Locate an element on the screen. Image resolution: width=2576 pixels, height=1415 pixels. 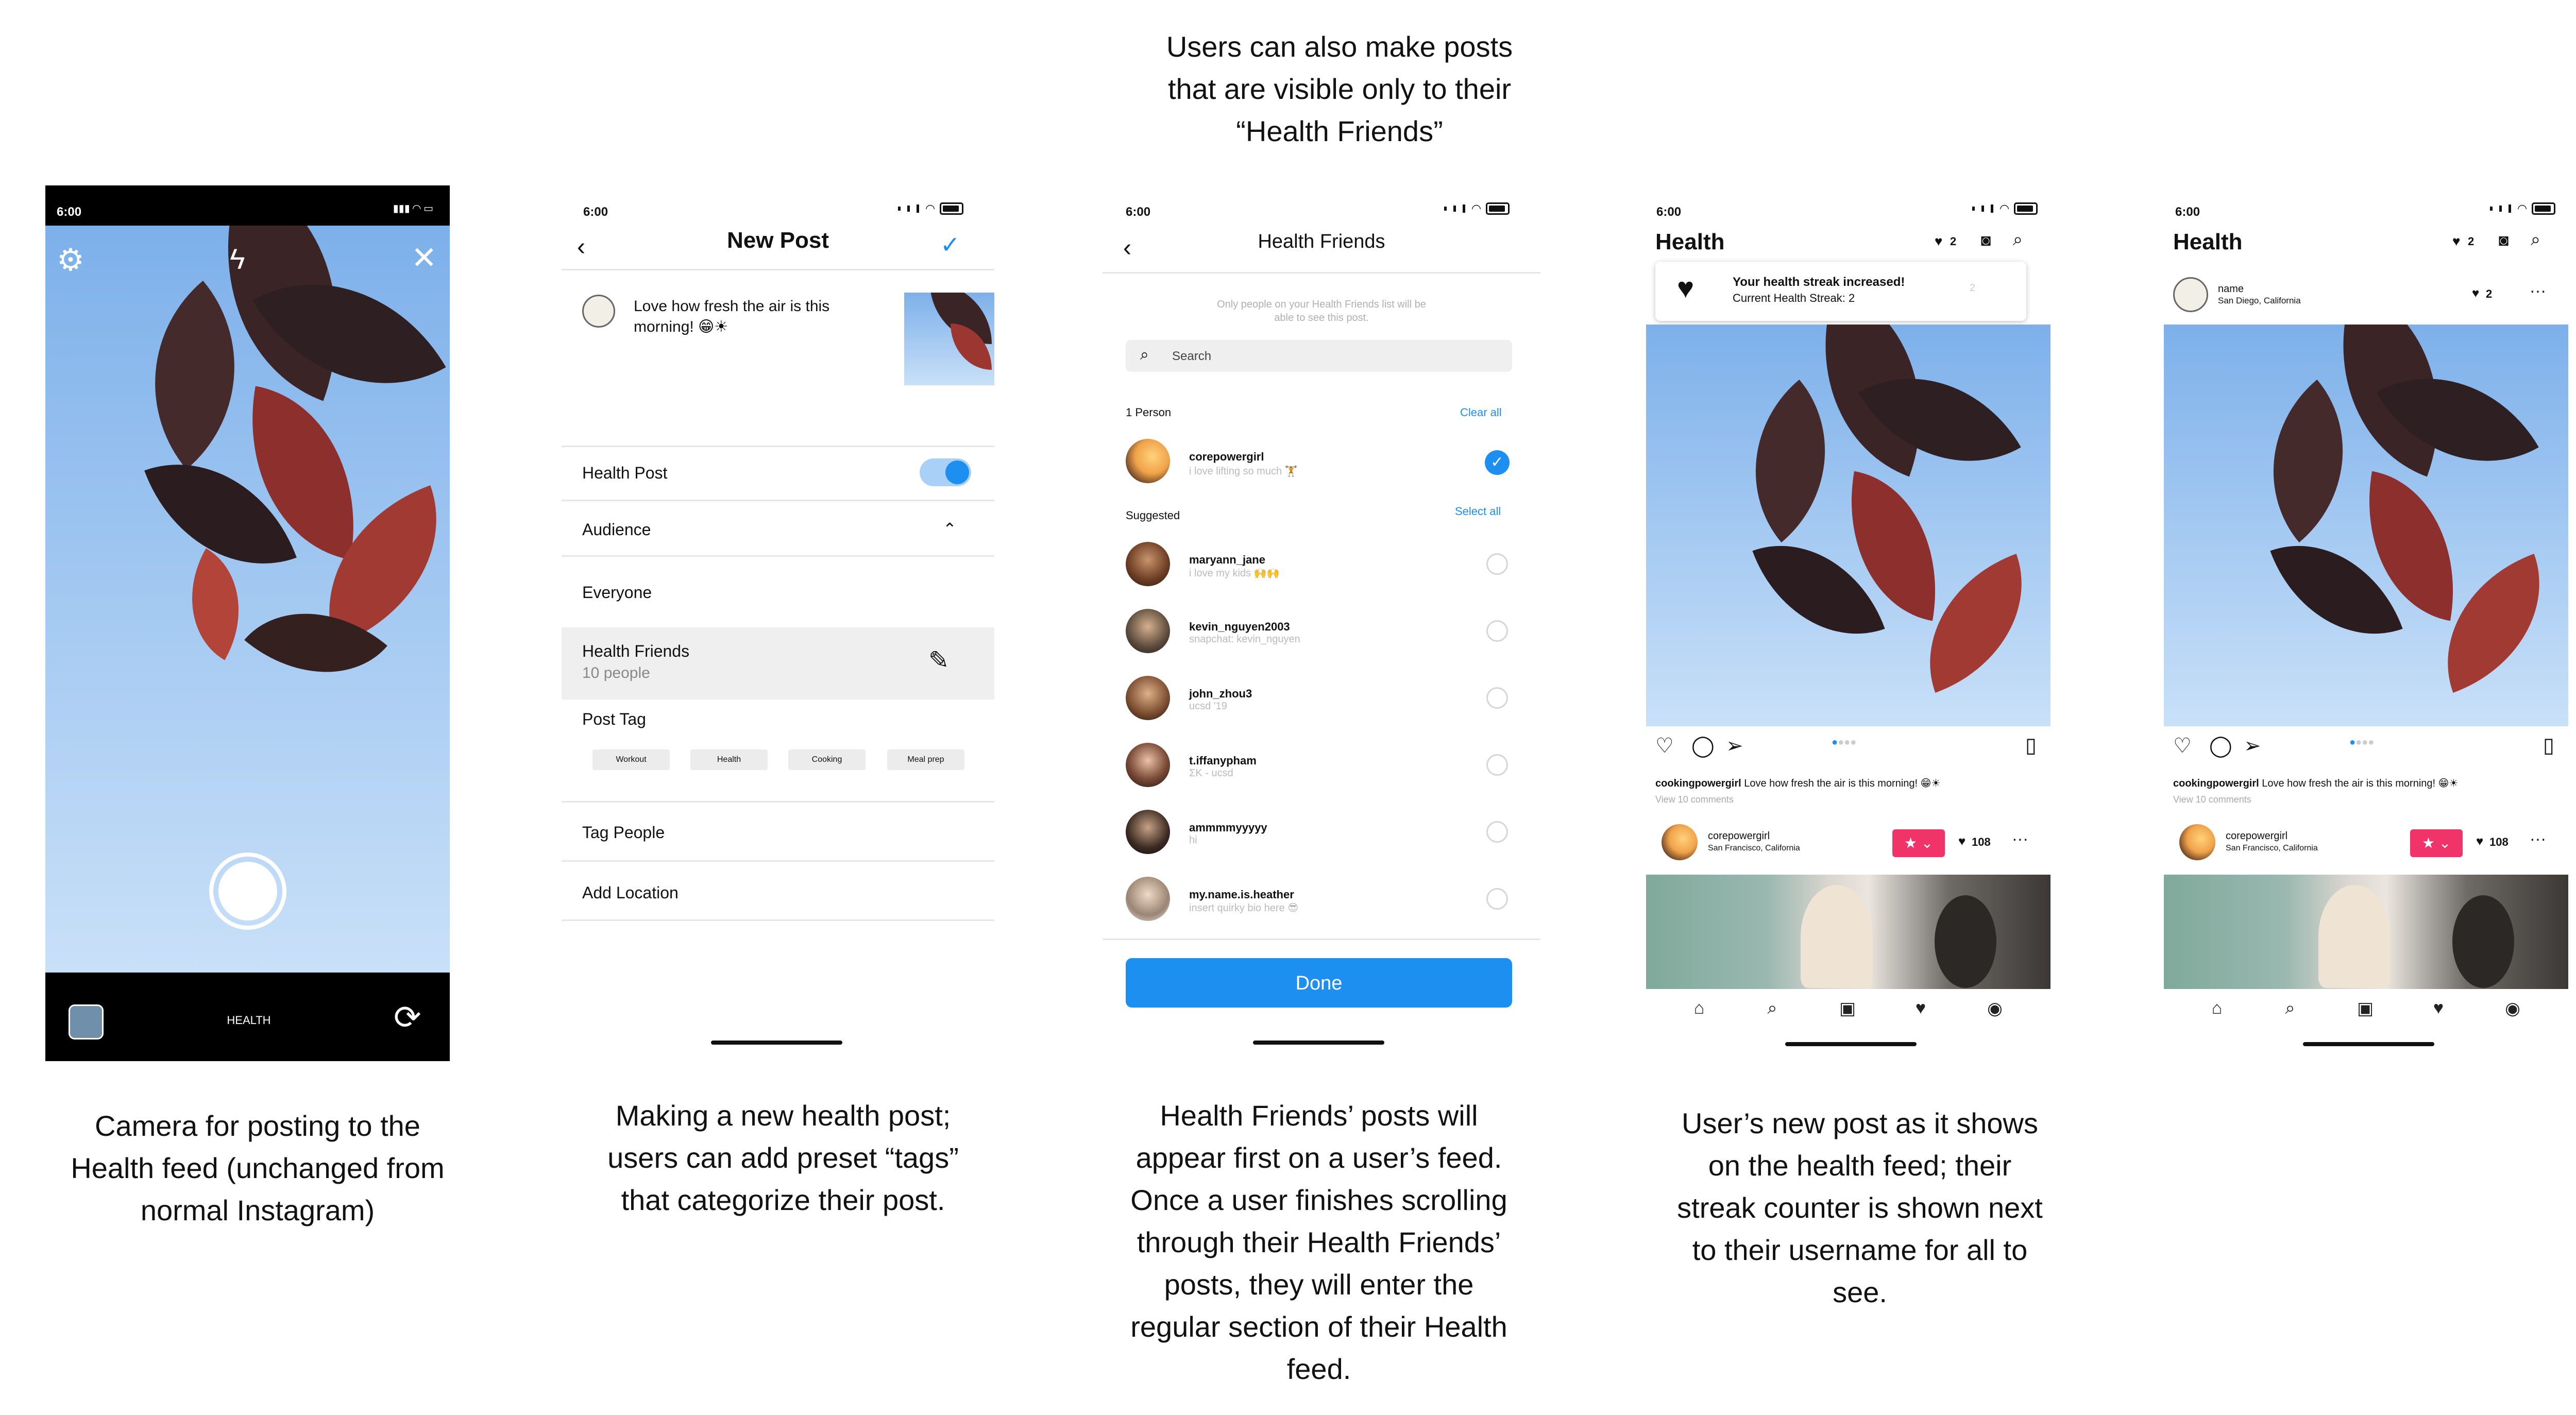
list-item-sub: insert quirky bio here 😎 is located at coordinates (1244, 908).